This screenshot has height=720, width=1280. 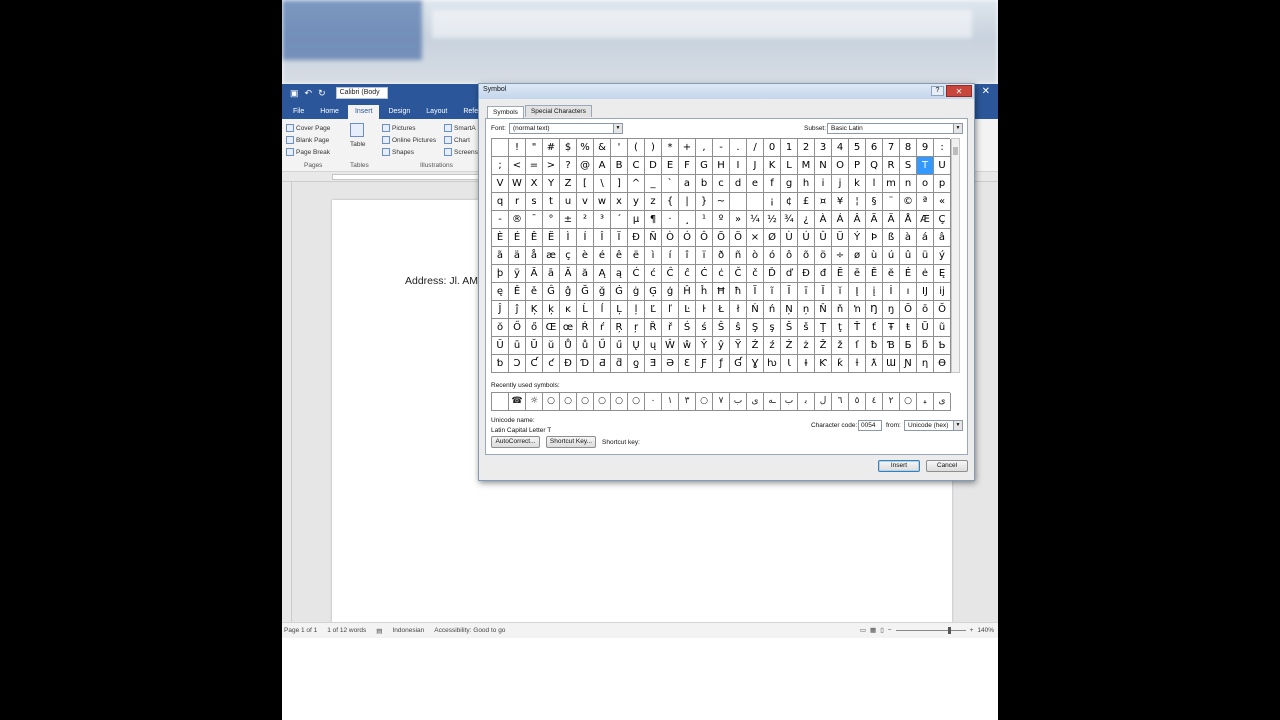 I want to click on symbol-cell: Ň, so click(x=823, y=310).